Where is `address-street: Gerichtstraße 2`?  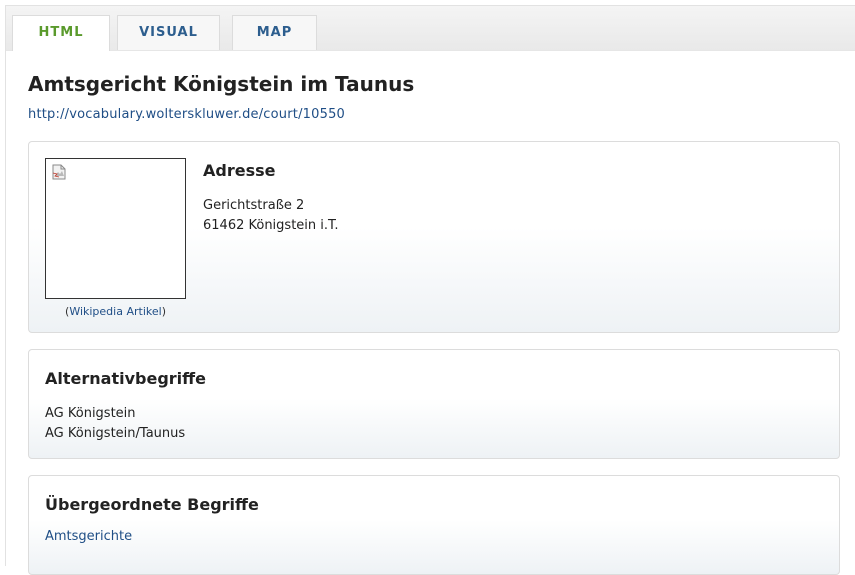 address-street: Gerichtstraße 2 is located at coordinates (254, 205).